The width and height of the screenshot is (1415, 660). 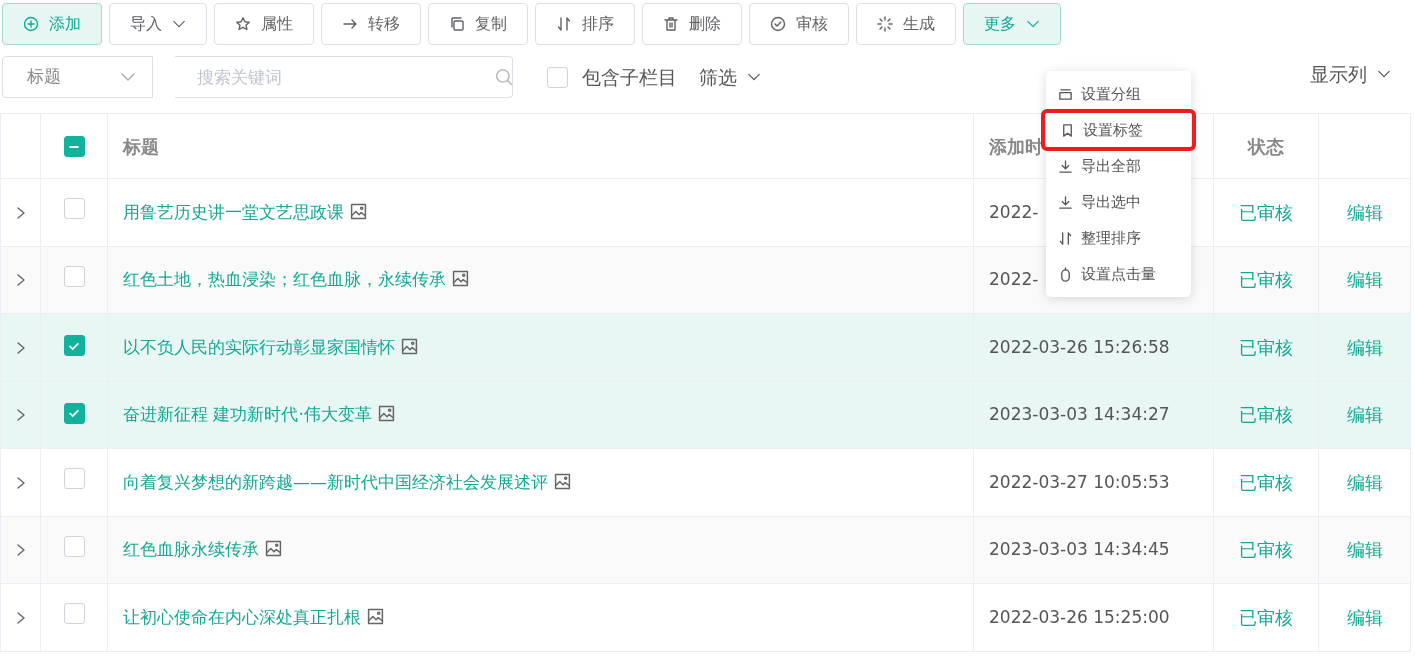 I want to click on toolbar-button: 导入, so click(x=158, y=24).